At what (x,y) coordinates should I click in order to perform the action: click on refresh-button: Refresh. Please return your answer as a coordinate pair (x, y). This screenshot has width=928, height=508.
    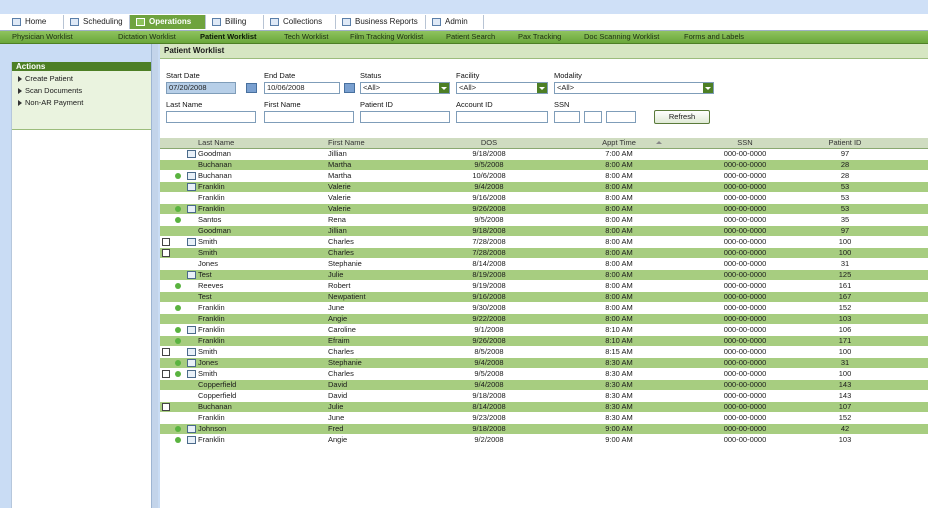
    Looking at the image, I should click on (682, 117).